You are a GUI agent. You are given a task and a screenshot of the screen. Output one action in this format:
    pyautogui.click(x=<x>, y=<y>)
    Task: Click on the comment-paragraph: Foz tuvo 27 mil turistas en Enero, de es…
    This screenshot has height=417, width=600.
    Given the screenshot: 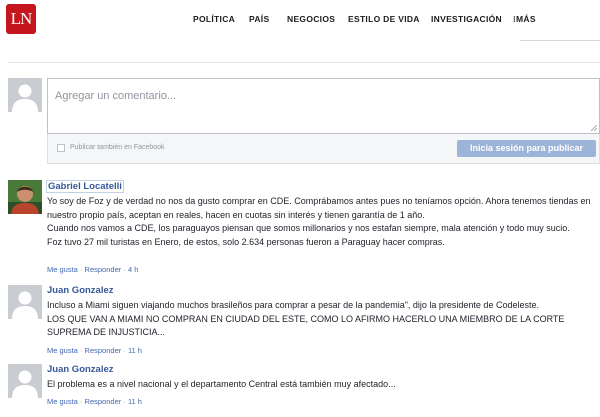 What is the action you would take?
    pyautogui.click(x=246, y=241)
    